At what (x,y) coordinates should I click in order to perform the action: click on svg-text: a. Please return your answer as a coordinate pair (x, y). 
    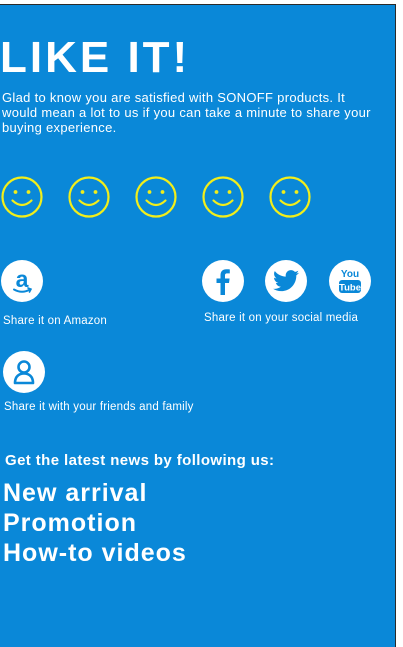
    Looking at the image, I should click on (22, 279).